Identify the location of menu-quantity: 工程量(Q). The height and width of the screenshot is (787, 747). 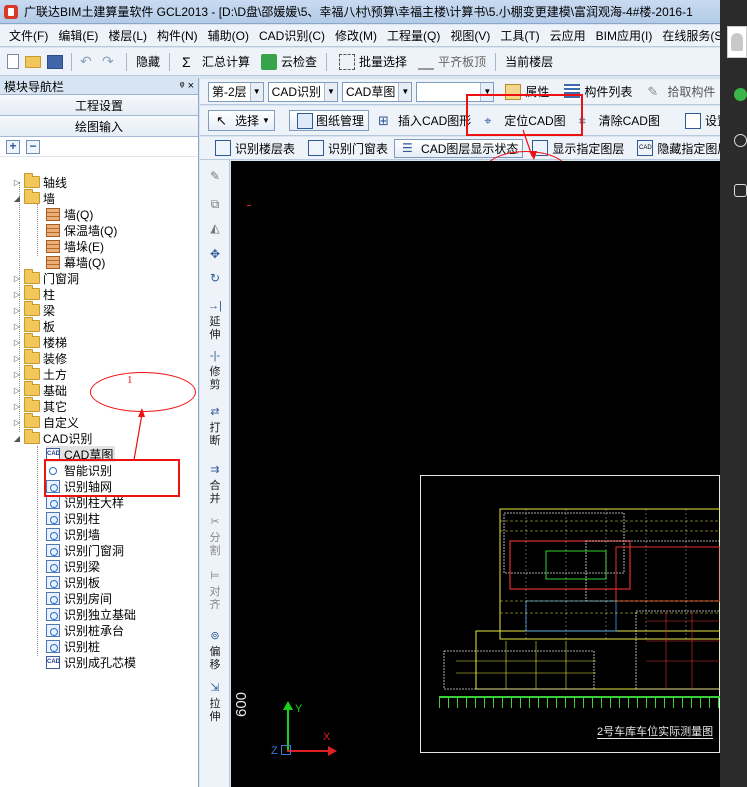
(413, 35).